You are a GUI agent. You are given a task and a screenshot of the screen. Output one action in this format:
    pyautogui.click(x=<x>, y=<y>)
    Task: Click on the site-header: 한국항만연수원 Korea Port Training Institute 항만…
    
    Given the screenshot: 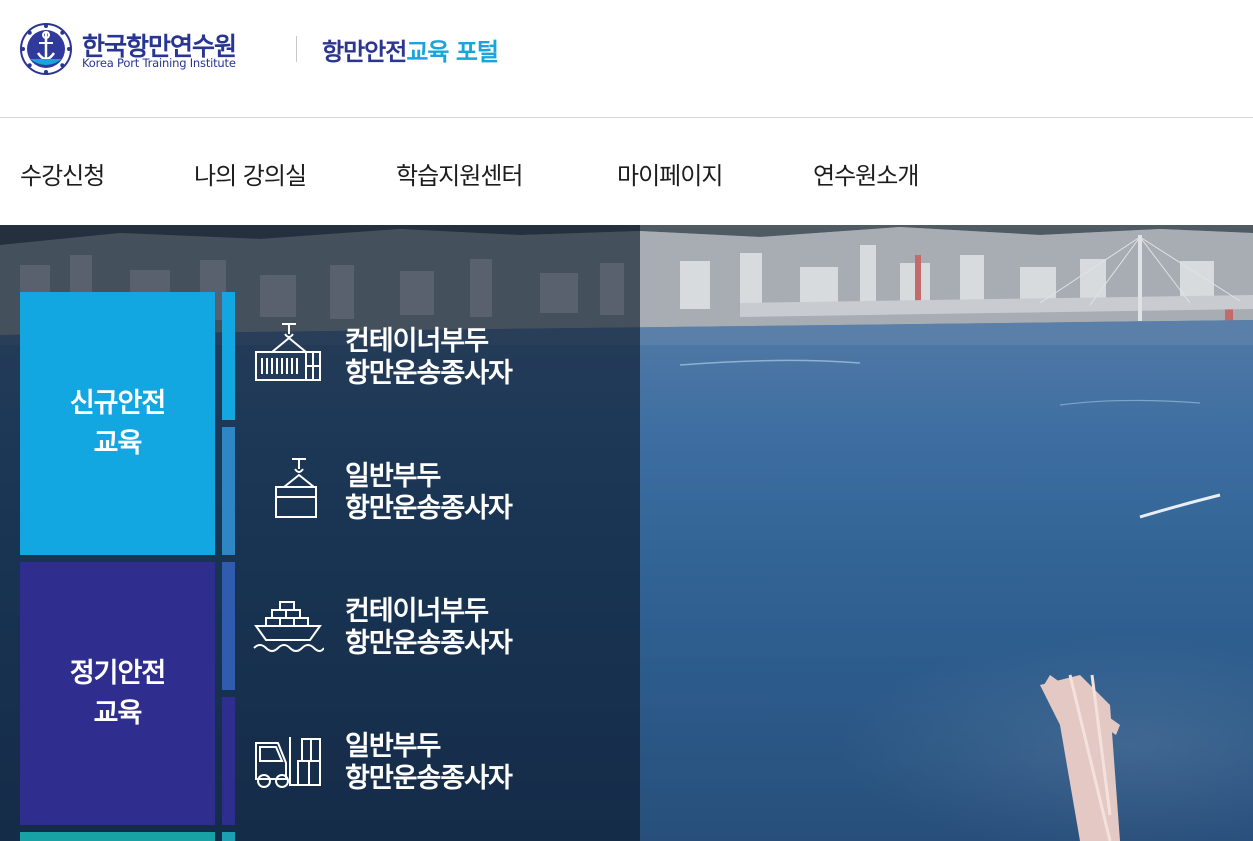 What is the action you would take?
    pyautogui.click(x=626, y=59)
    